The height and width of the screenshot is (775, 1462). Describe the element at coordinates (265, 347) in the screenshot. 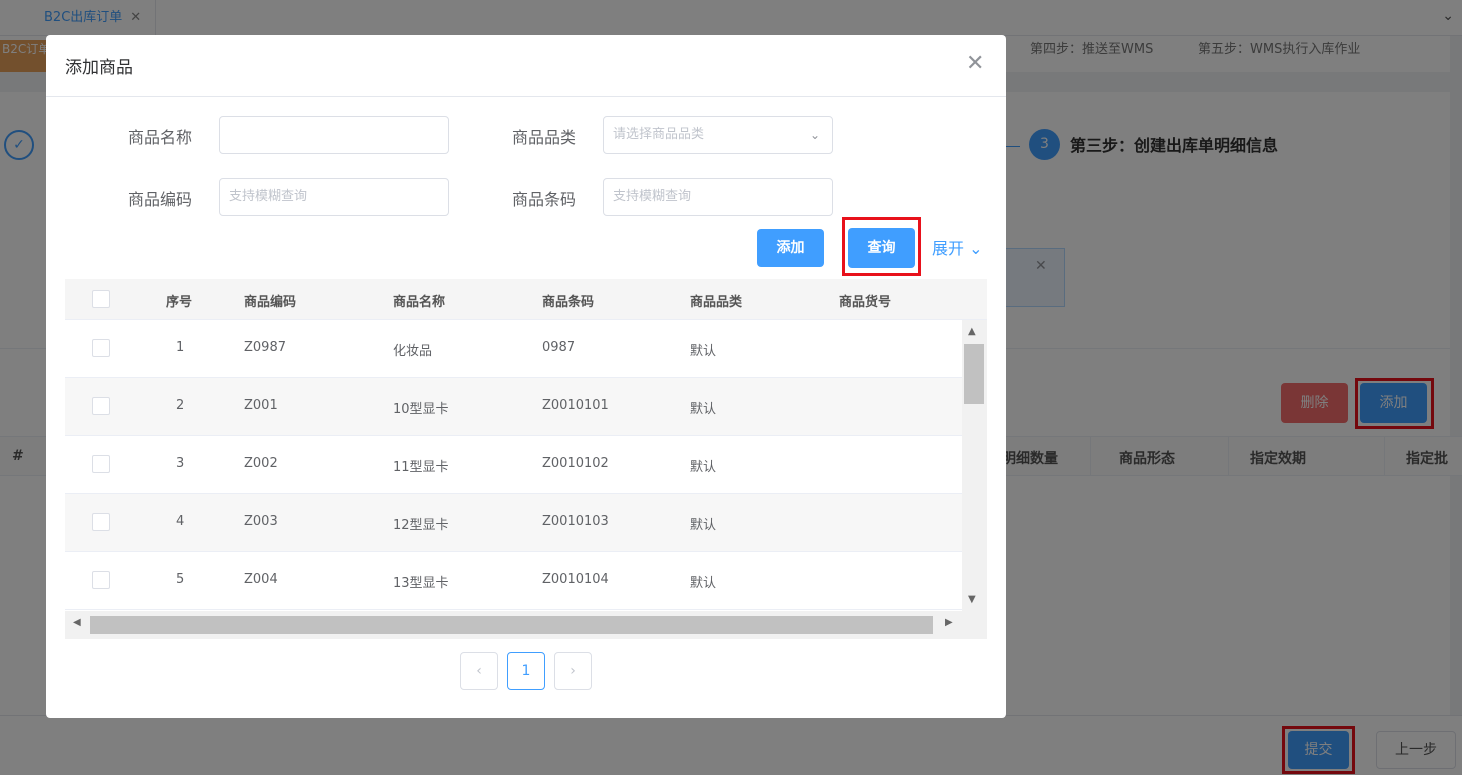

I see `cell-code: Z0987` at that location.